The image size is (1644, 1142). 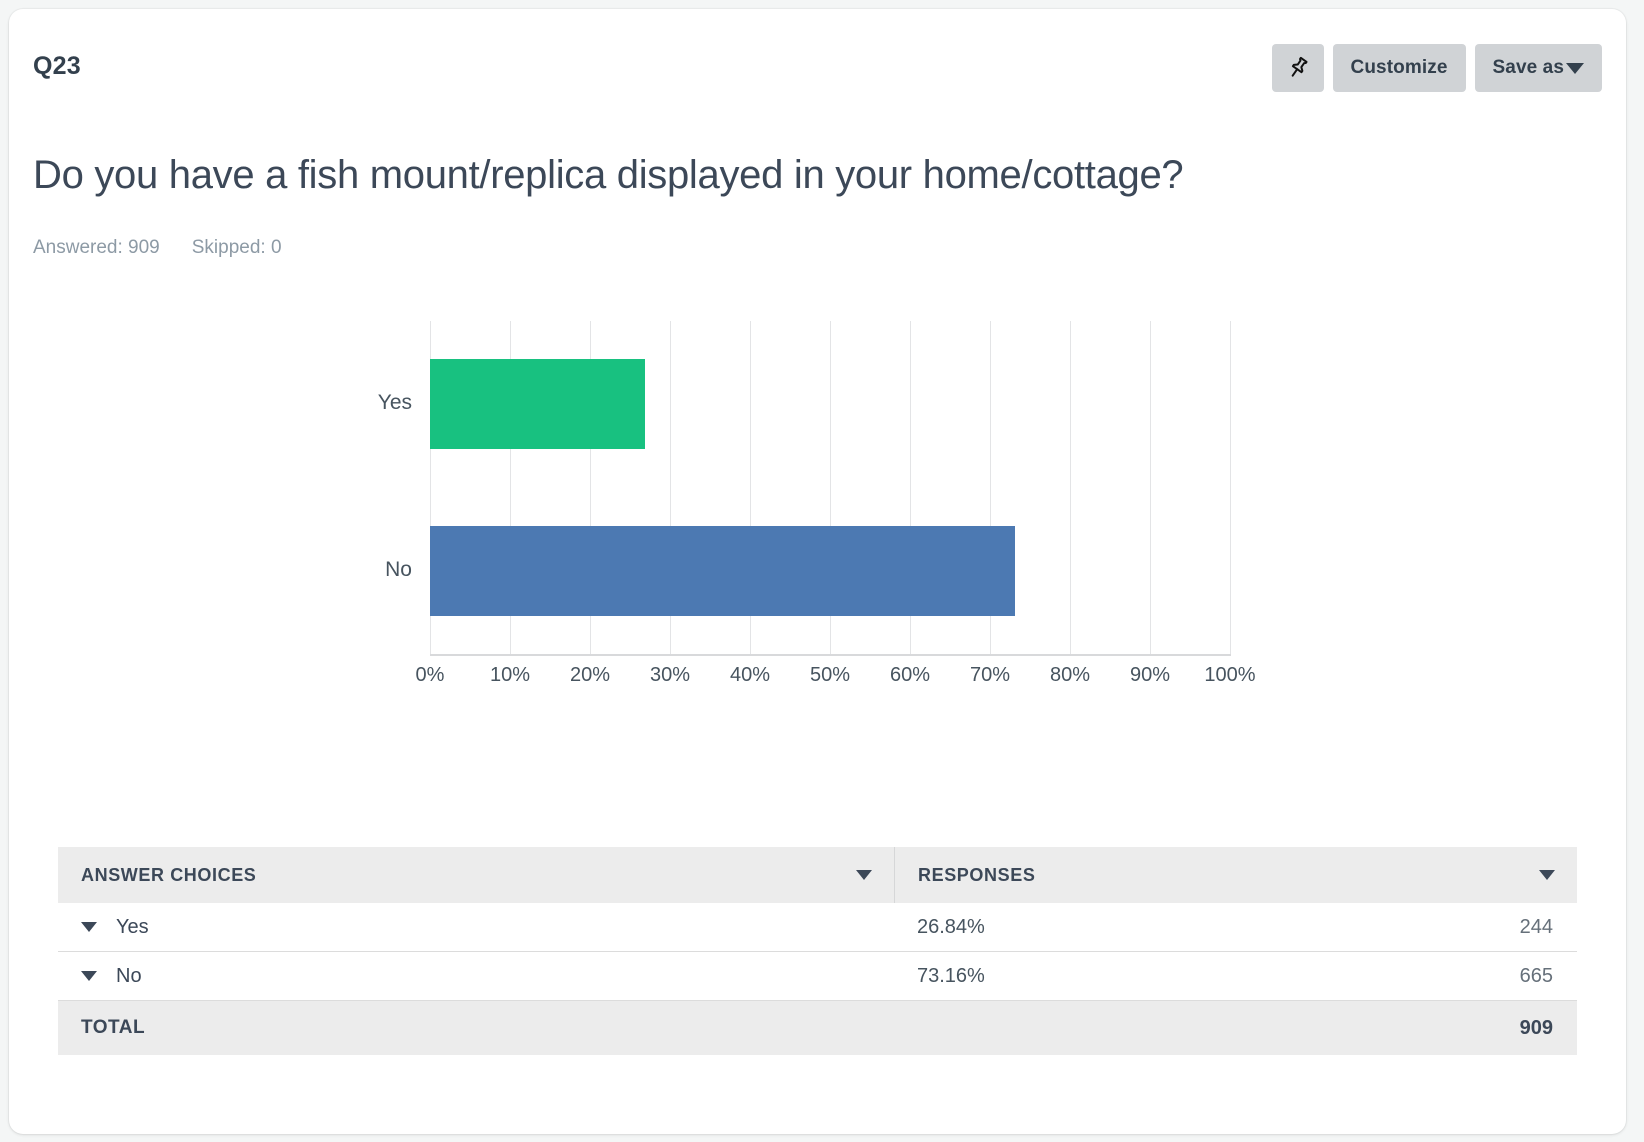 What do you see at coordinates (750, 675) in the screenshot?
I see `chart-x-tick: 40%` at bounding box center [750, 675].